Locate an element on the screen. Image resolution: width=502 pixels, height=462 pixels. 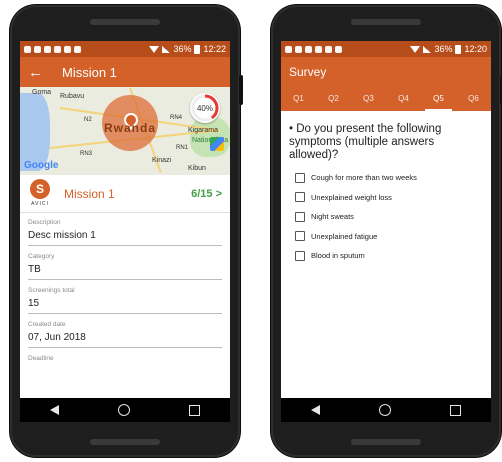
page-title: Mission 1 is located at coordinates (89, 72).